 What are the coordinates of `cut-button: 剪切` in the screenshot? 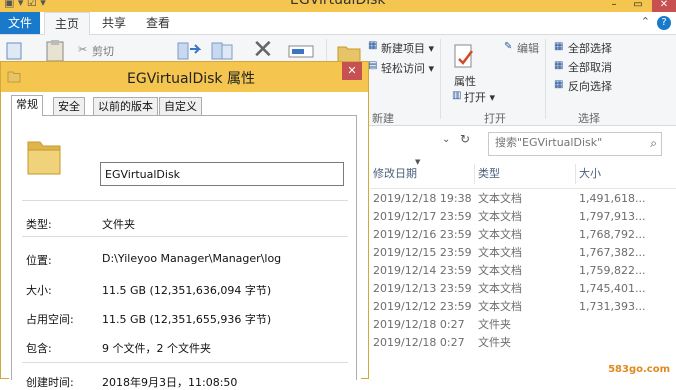 It's located at (103, 51).